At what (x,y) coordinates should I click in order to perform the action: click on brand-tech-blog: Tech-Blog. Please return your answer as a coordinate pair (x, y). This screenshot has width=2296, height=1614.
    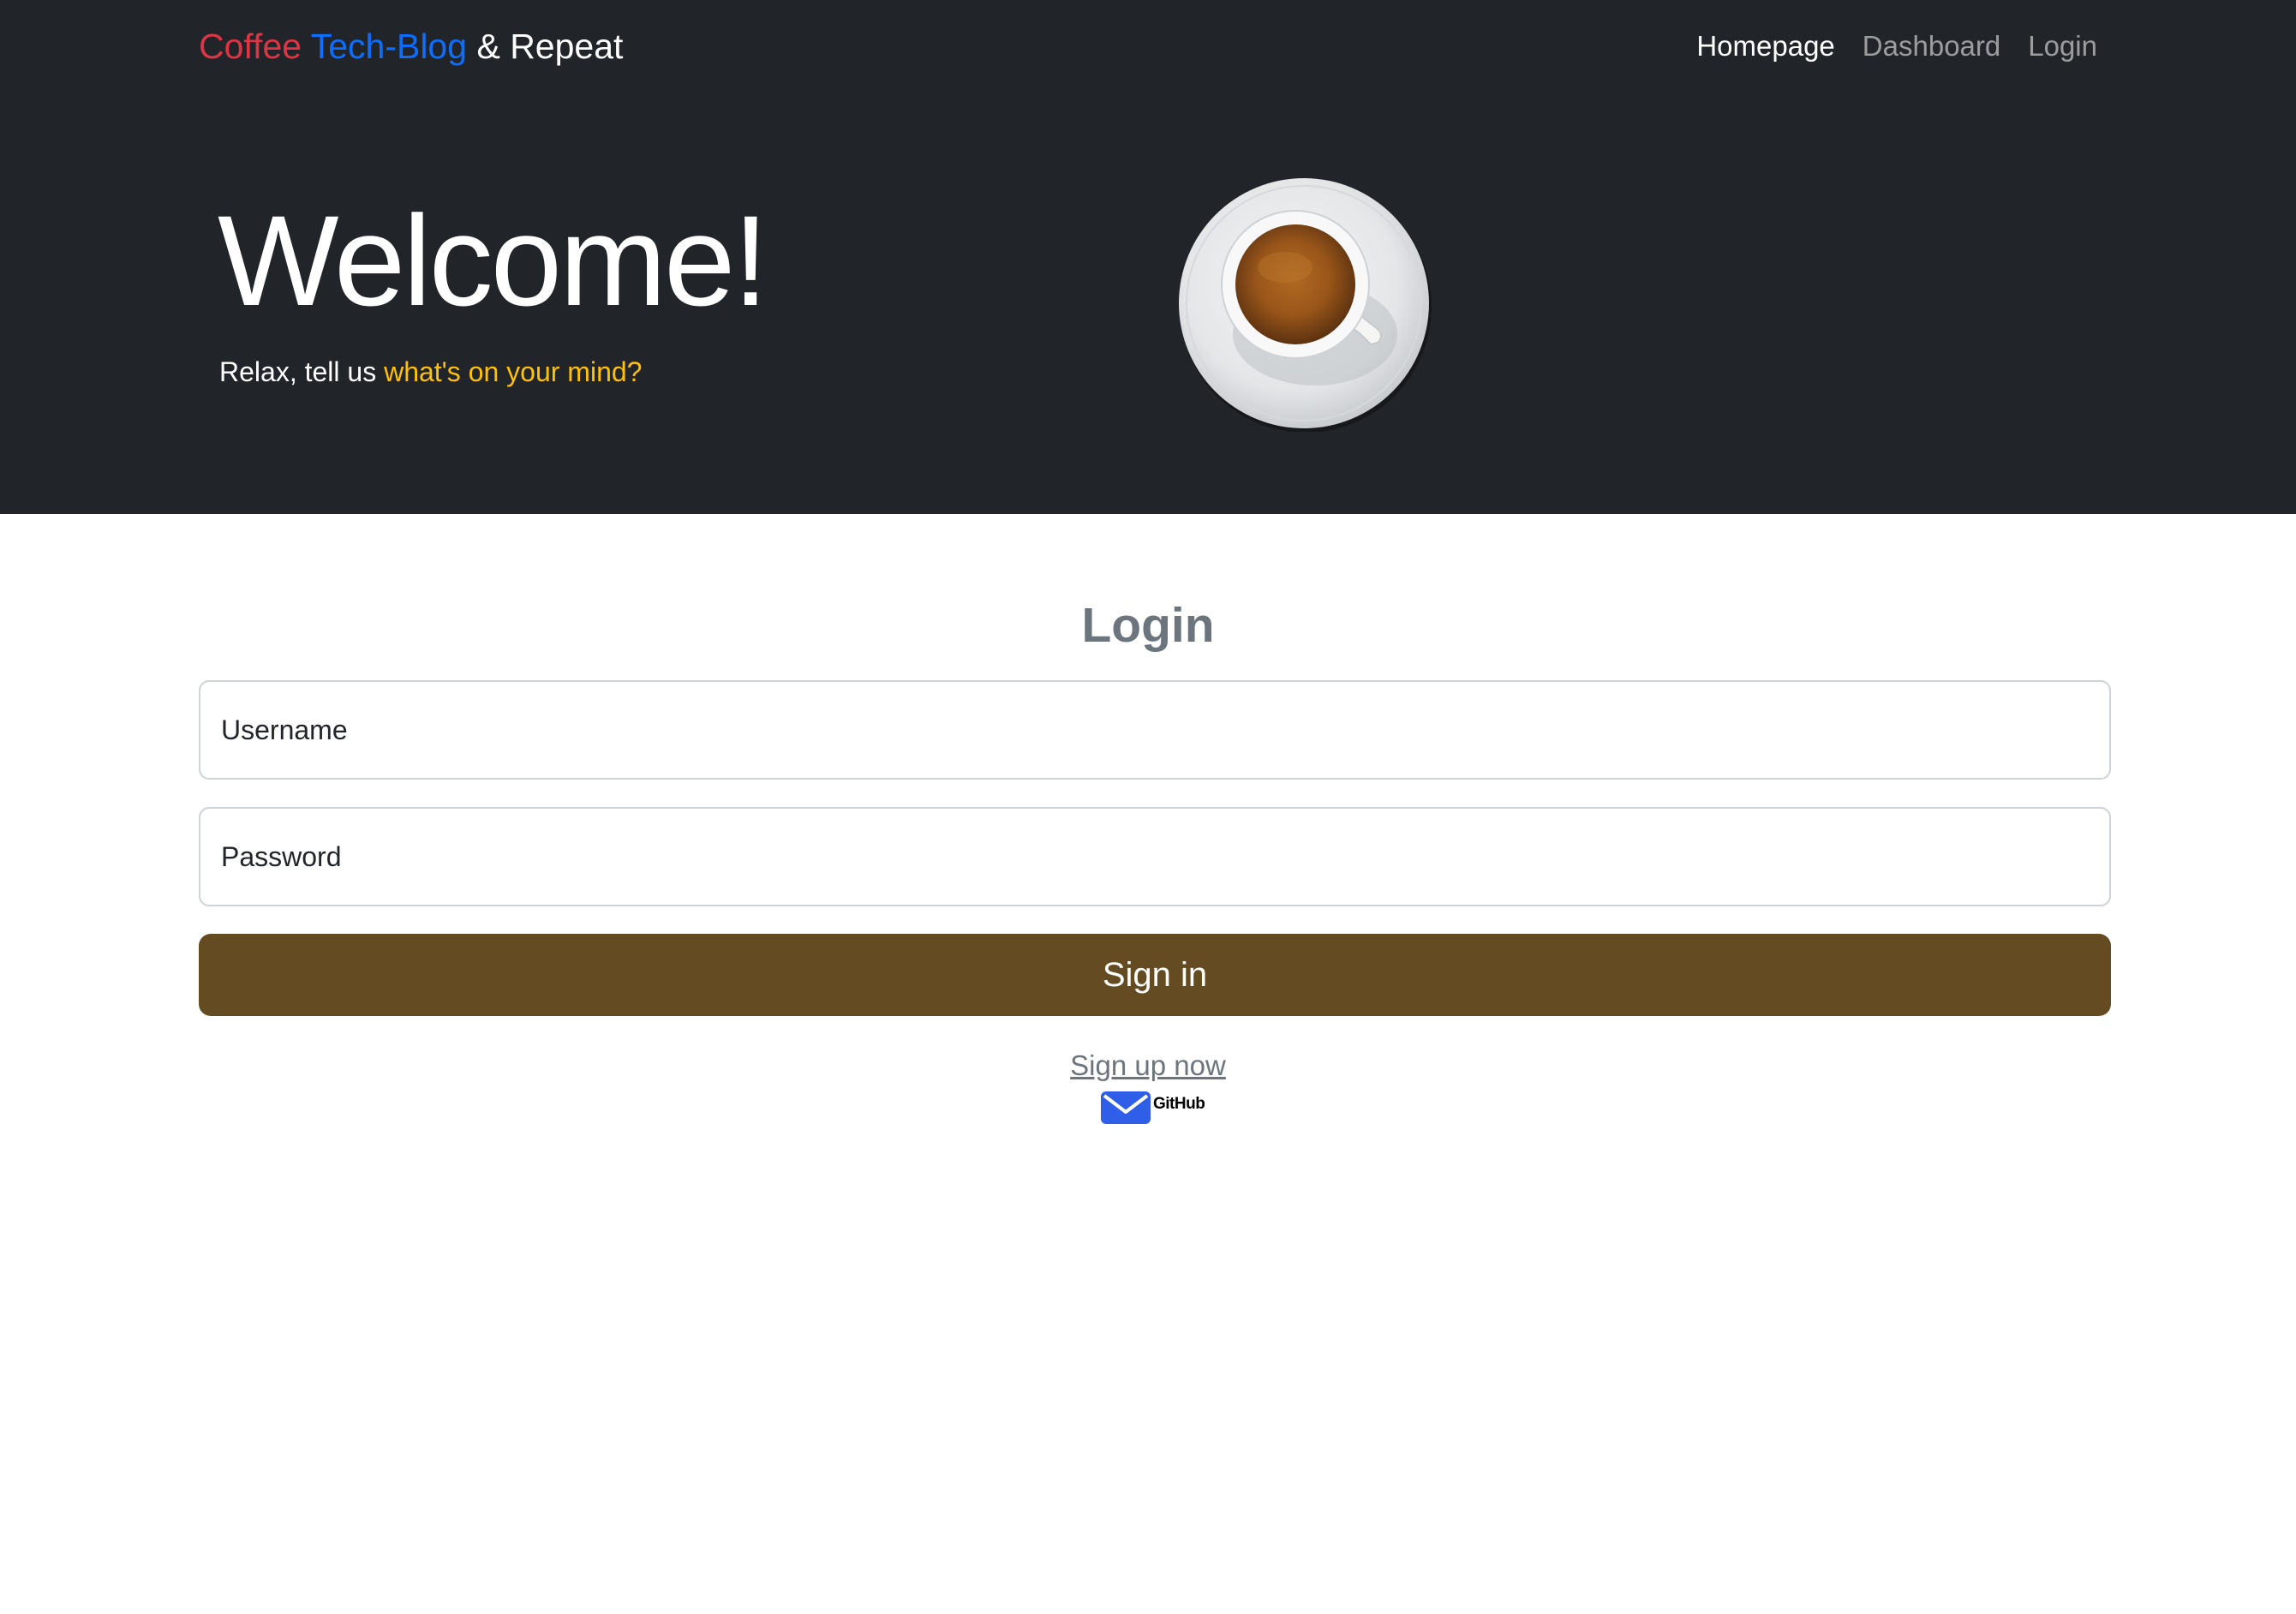
    Looking at the image, I should click on (389, 46).